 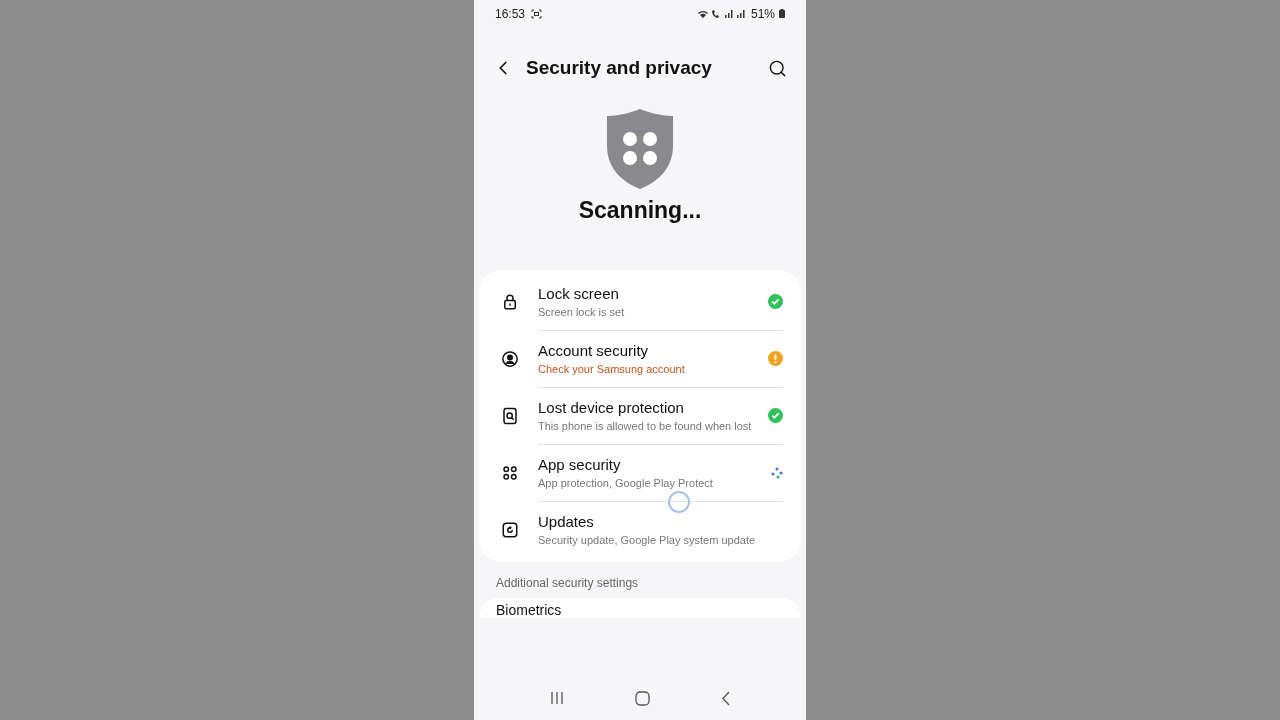 What do you see at coordinates (510, 529) in the screenshot?
I see `refresh-square-icon` at bounding box center [510, 529].